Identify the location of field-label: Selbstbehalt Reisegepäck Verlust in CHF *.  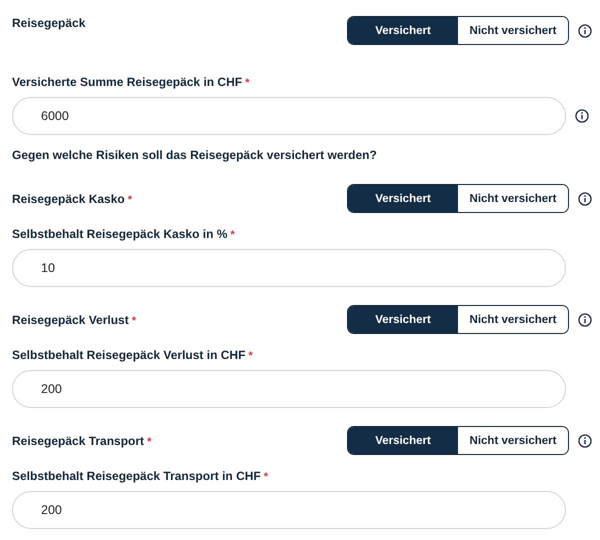
(133, 355).